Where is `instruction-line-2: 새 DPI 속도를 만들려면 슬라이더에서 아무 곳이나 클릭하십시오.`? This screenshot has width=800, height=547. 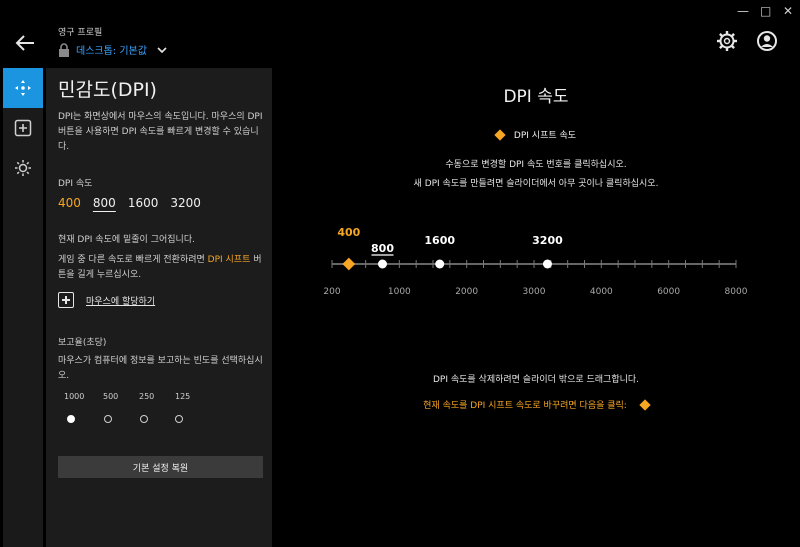 instruction-line-2: 새 DPI 속도를 만들려면 슬라이더에서 아무 곳이나 클릭하십시오. is located at coordinates (536, 184).